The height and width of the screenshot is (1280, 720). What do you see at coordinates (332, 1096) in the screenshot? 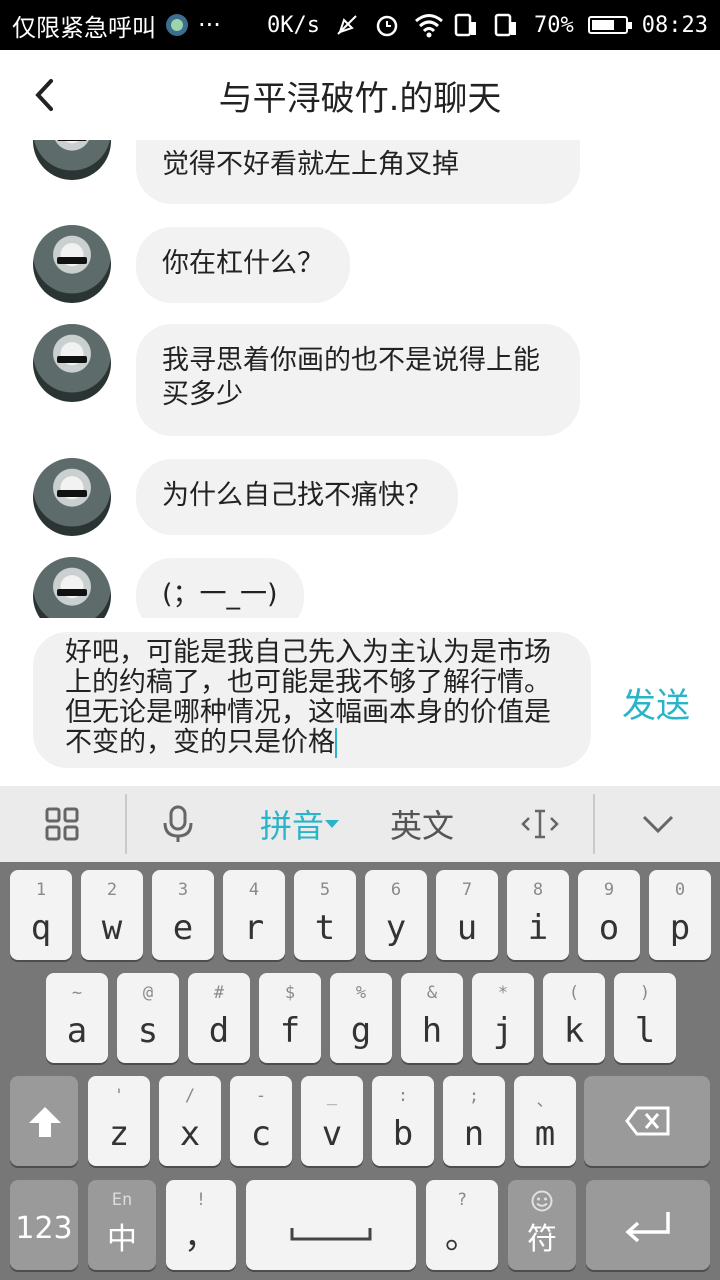
I see `key-hint: _` at bounding box center [332, 1096].